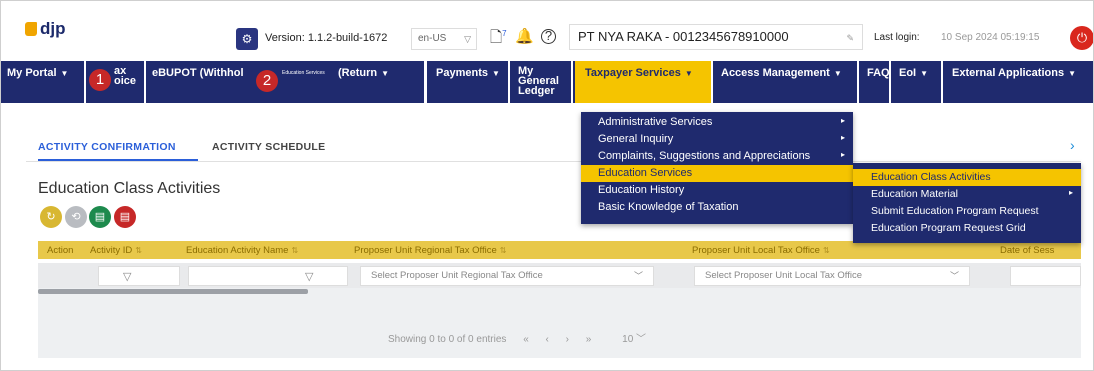 The height and width of the screenshot is (371, 1094). I want to click on nav-label: FAQ, so click(878, 73).